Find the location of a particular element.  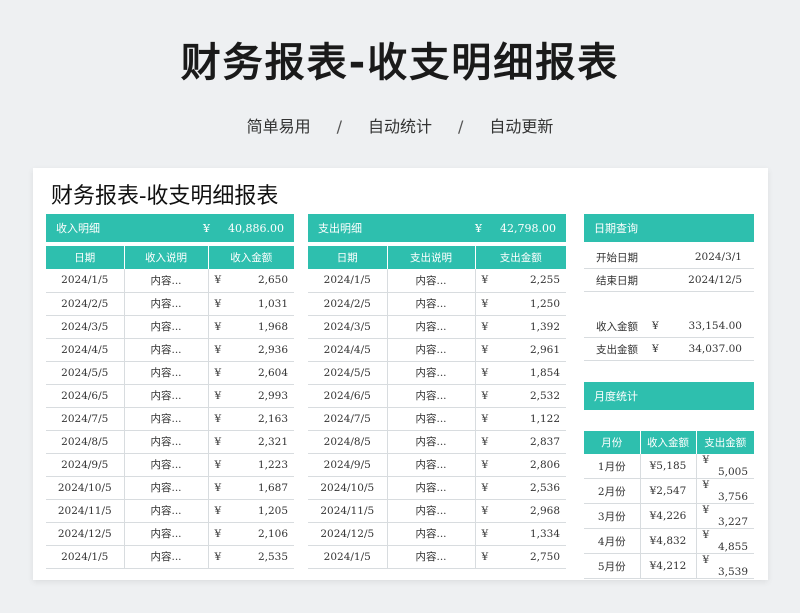

month-cell: 1月份 is located at coordinates (612, 466).